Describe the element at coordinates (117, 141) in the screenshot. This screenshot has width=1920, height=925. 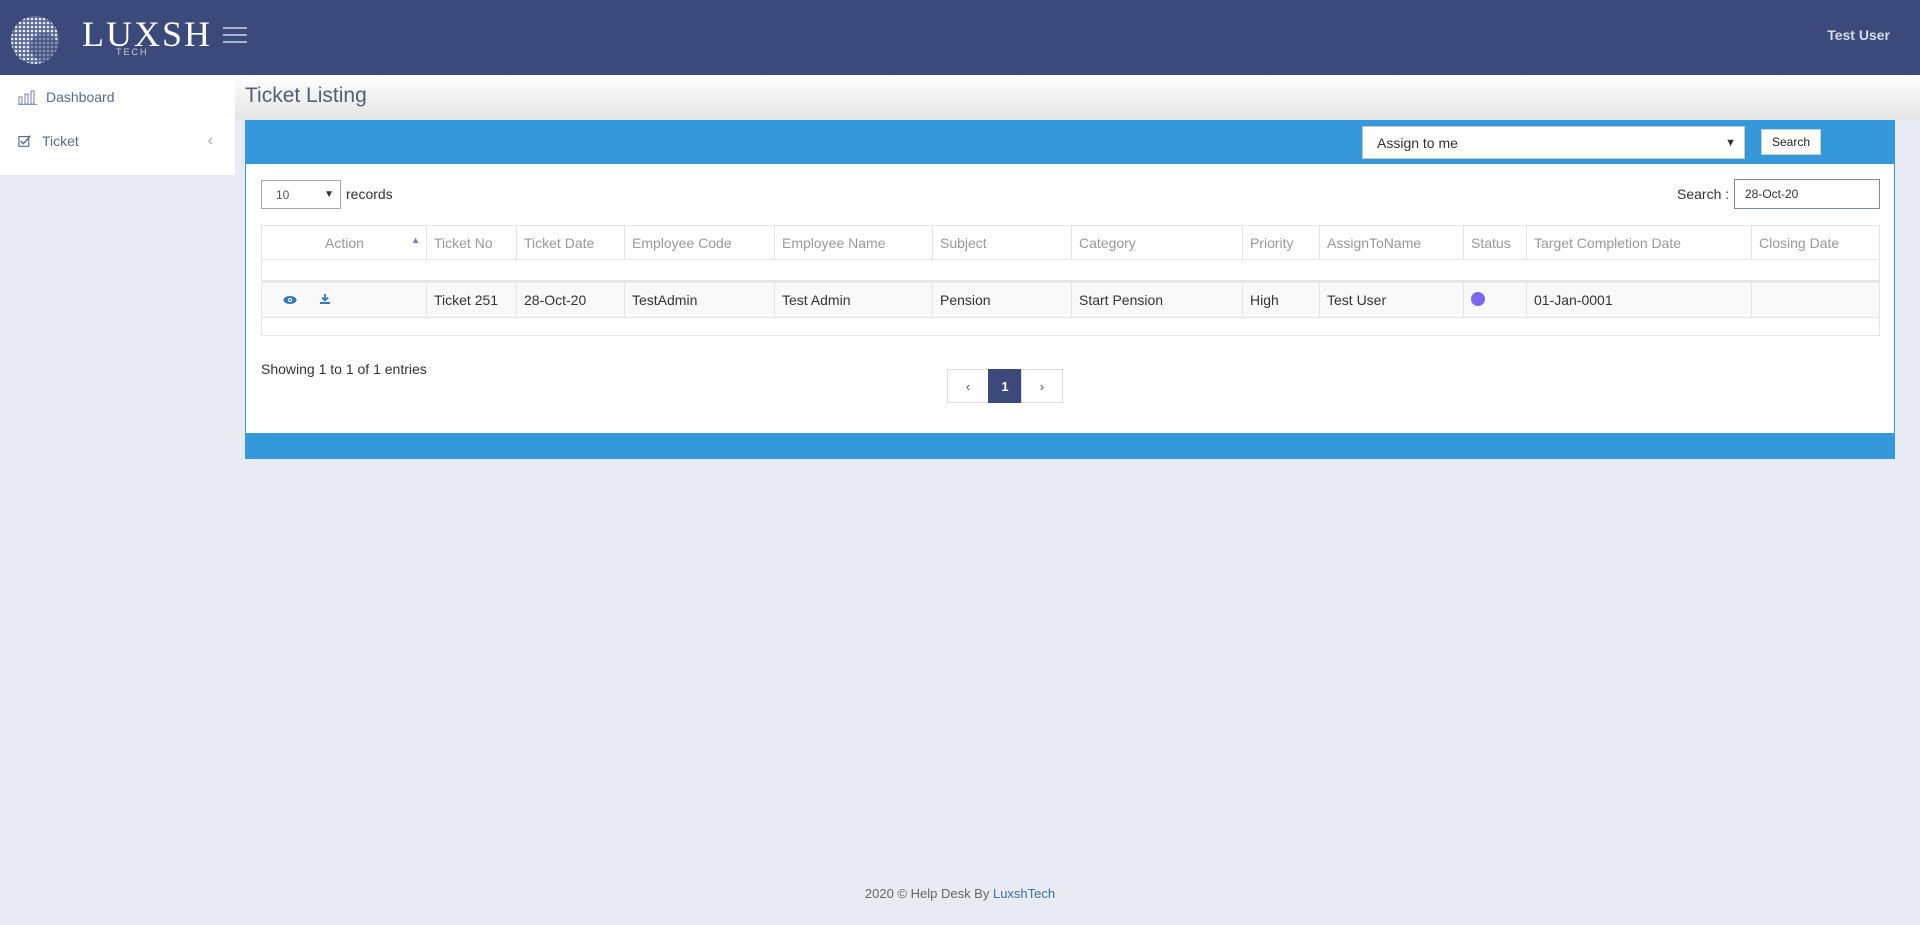
I see `sidebar-item-ticket: Ticket ‹` at that location.